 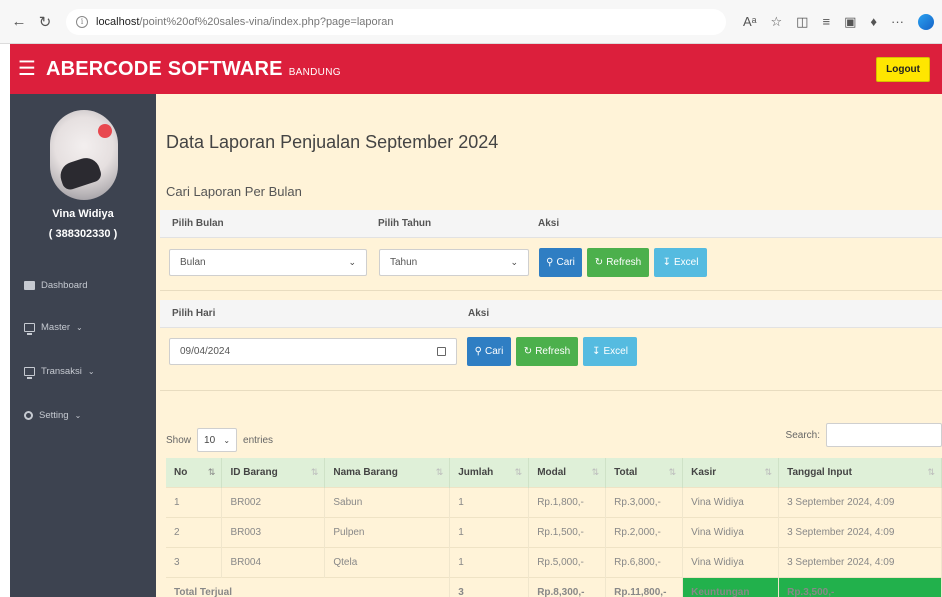 What do you see at coordinates (686, 262) in the screenshot?
I see `month-excel-label: Excel` at bounding box center [686, 262].